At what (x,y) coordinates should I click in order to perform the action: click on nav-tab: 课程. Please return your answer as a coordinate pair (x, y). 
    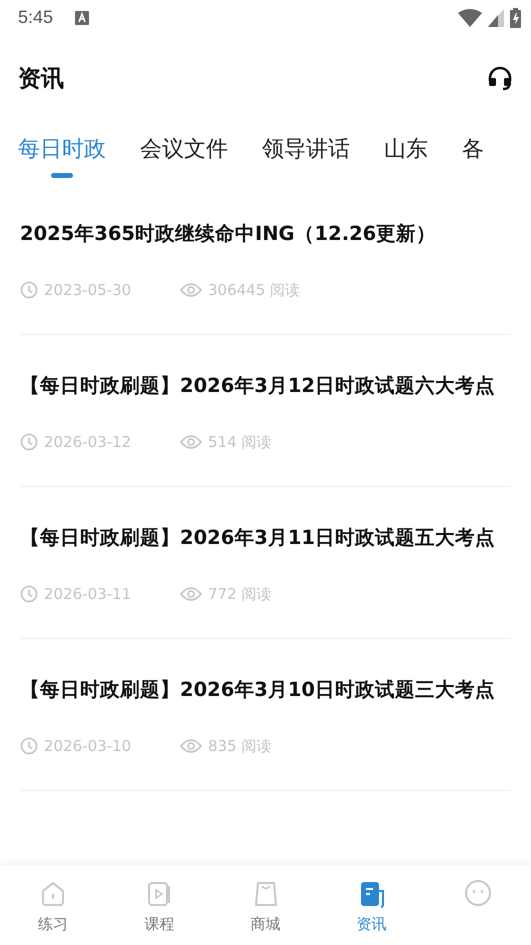
    Looking at the image, I should click on (159, 905).